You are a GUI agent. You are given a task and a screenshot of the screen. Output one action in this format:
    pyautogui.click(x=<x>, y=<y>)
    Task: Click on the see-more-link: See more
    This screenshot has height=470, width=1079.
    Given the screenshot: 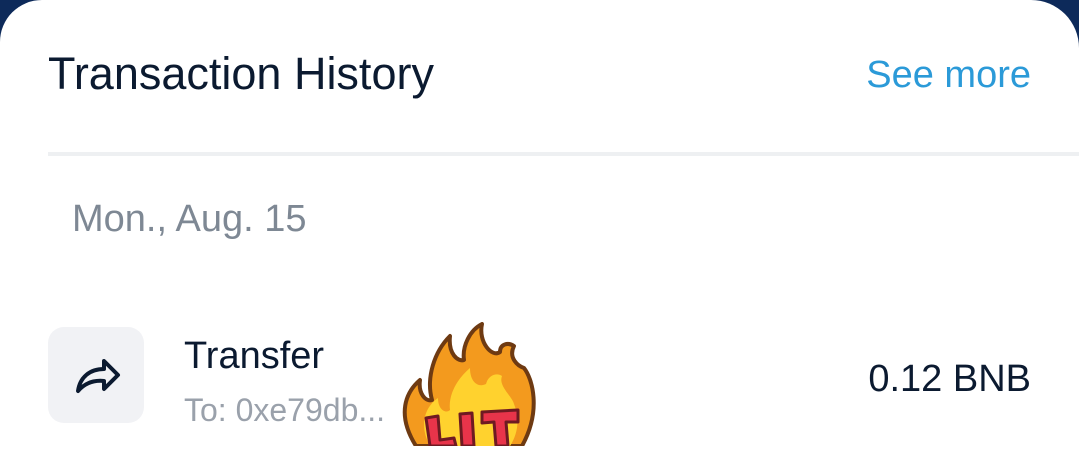 What is the action you would take?
    pyautogui.click(x=948, y=75)
    